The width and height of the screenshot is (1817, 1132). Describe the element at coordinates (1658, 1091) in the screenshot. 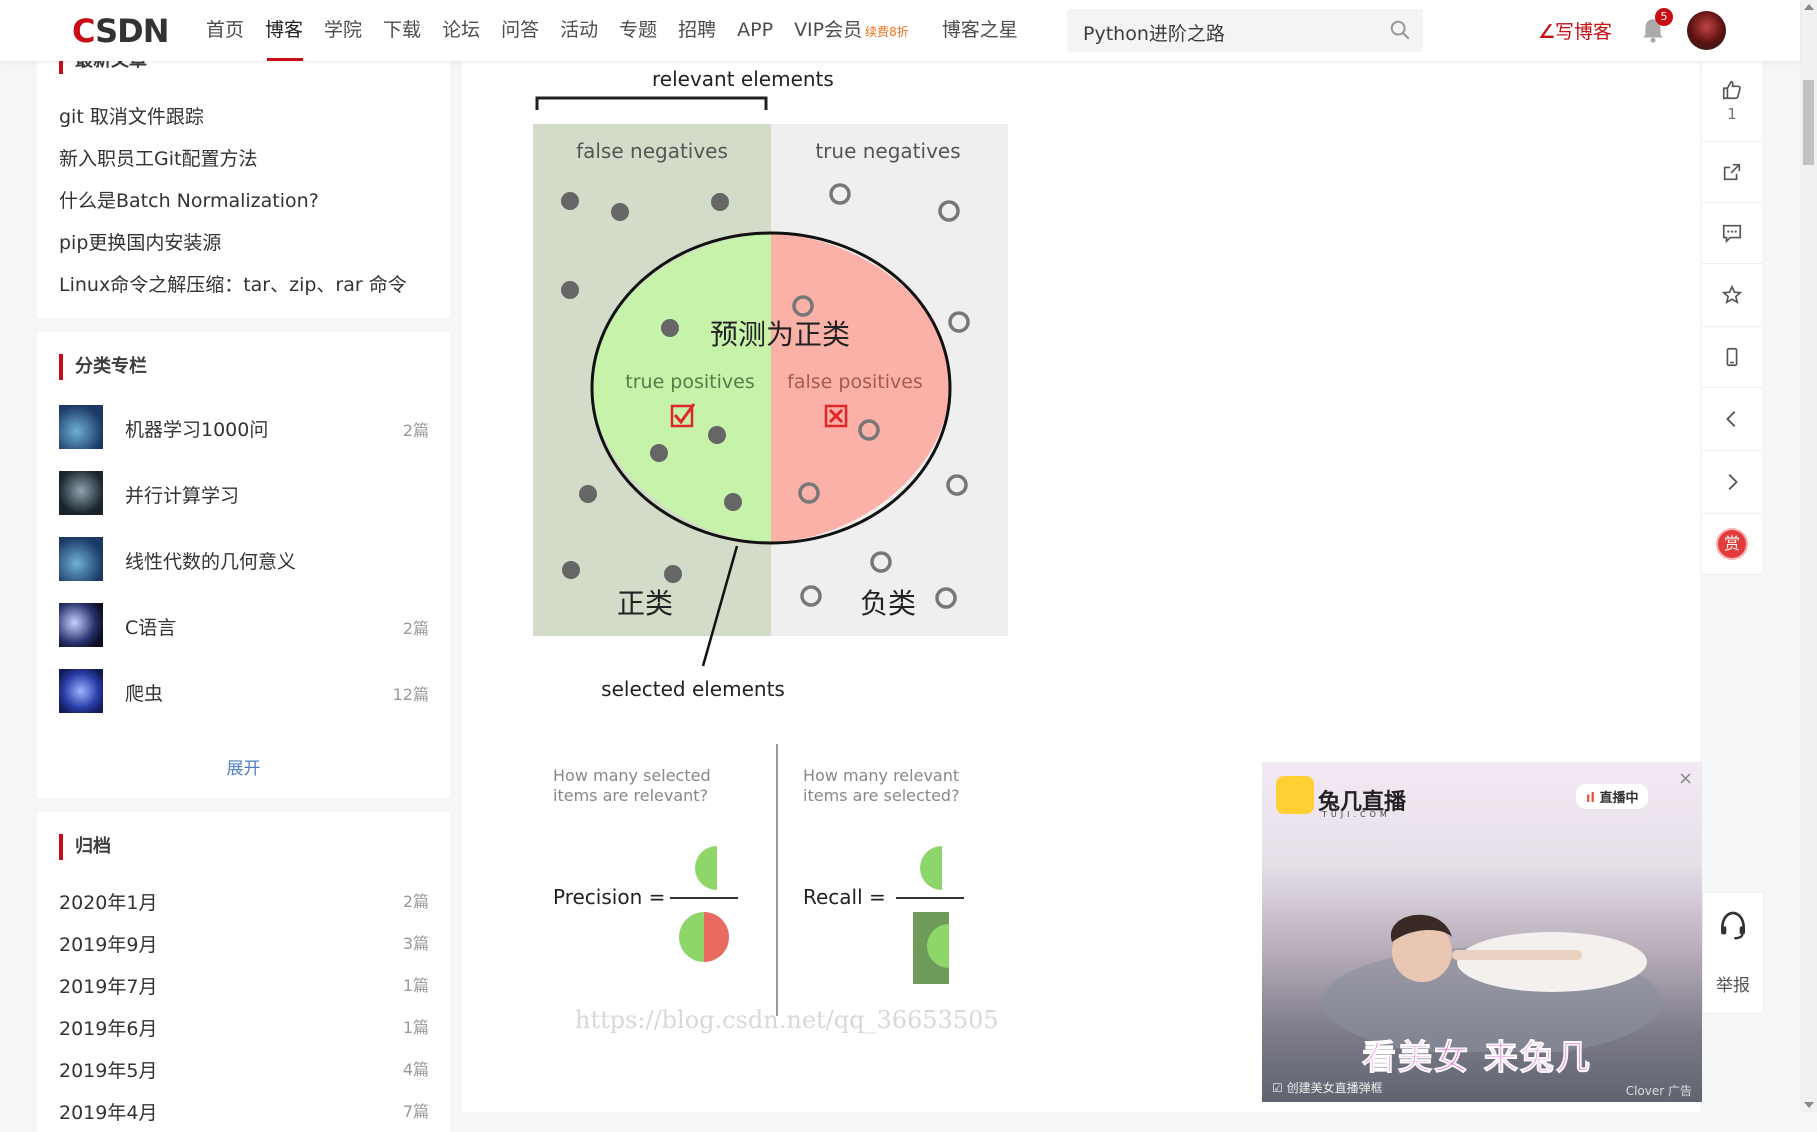

I see `ad-mark: Clover 广告` at that location.